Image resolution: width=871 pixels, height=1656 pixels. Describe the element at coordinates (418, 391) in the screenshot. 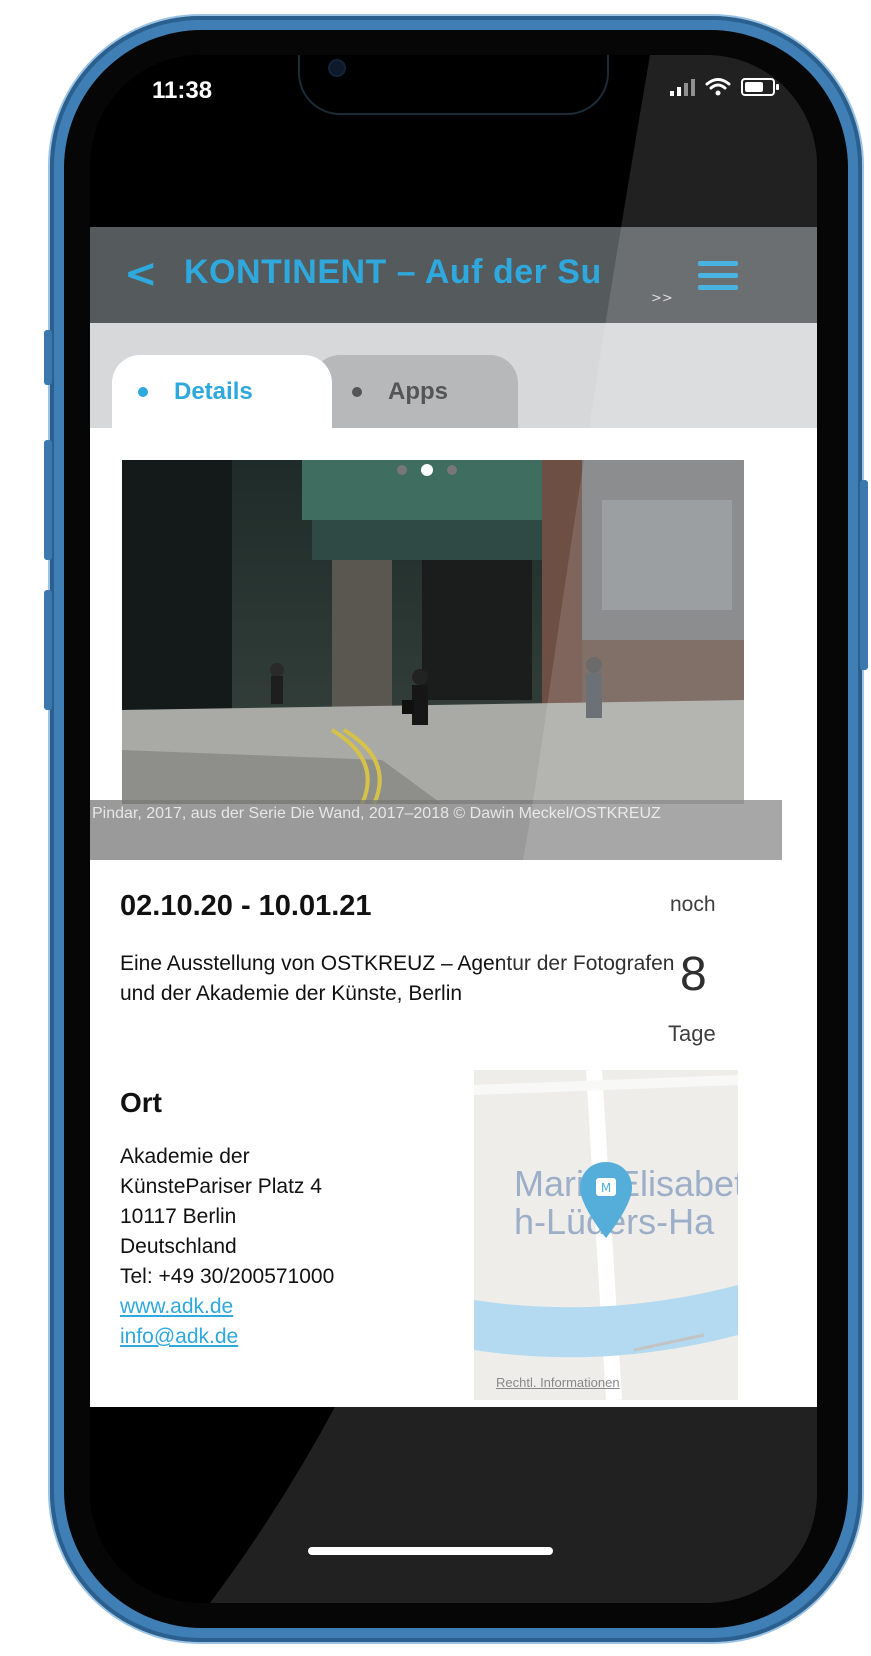

I see `tab-apps-label: Apps` at that location.